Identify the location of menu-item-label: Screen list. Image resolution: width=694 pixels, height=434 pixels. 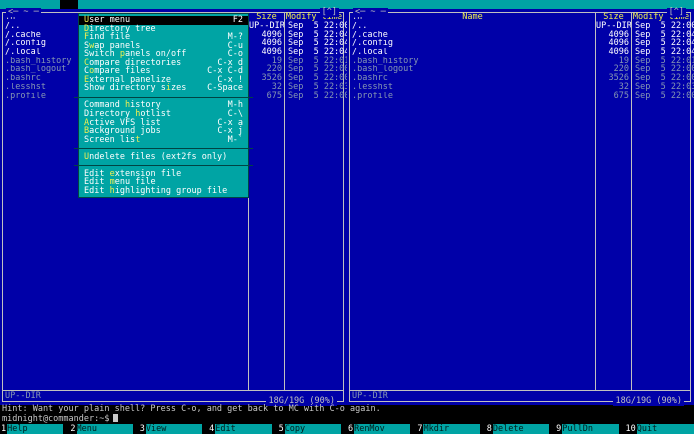
(112, 139).